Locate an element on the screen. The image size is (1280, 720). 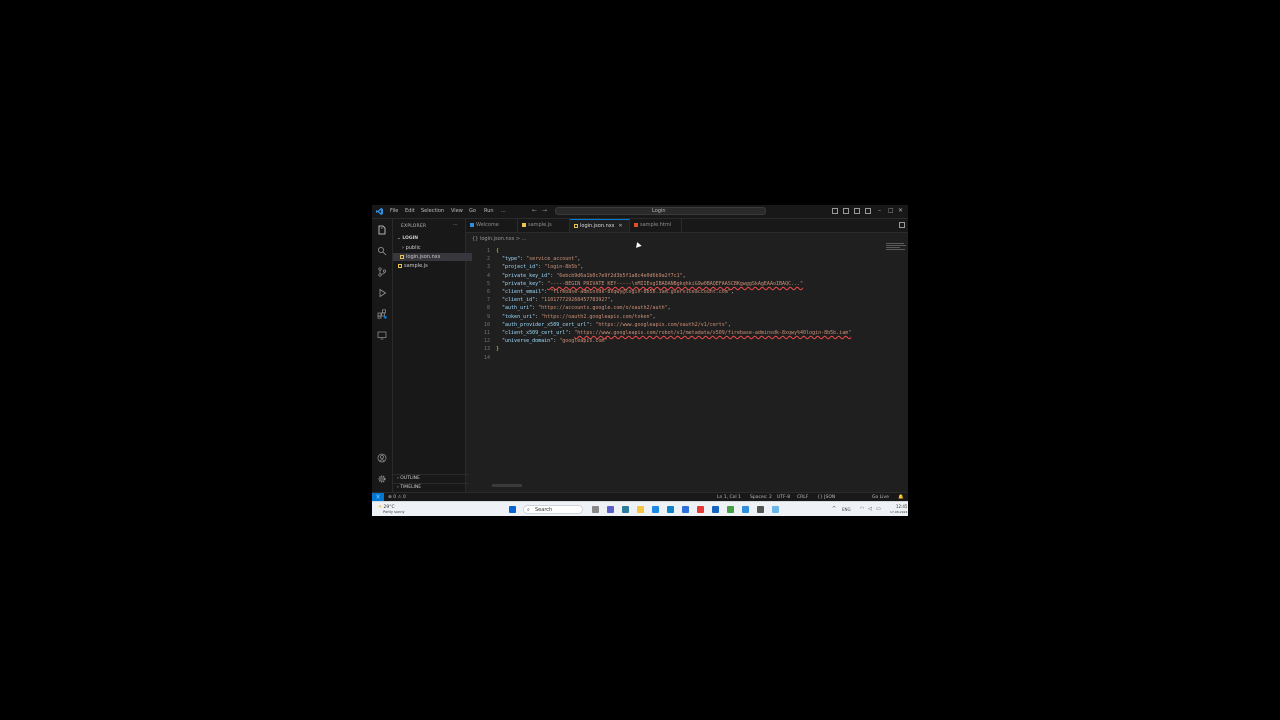
timeline-section: › TIMELINE is located at coordinates (431, 487).